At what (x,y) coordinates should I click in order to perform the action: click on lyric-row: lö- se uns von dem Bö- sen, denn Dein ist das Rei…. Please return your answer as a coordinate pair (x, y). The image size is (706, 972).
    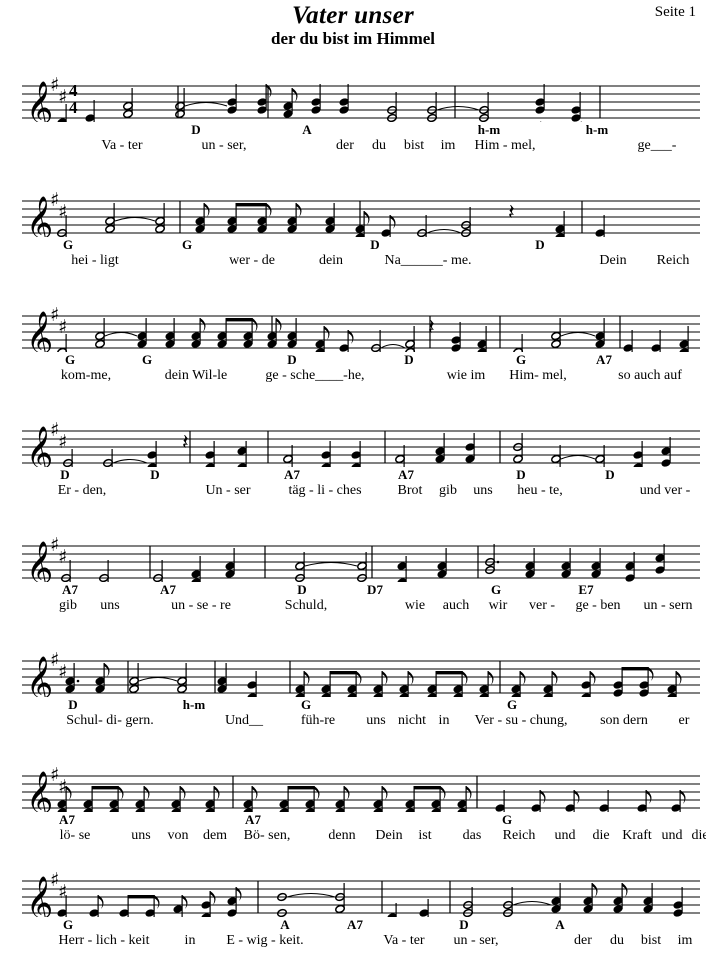
    Looking at the image, I should click on (353, 837).